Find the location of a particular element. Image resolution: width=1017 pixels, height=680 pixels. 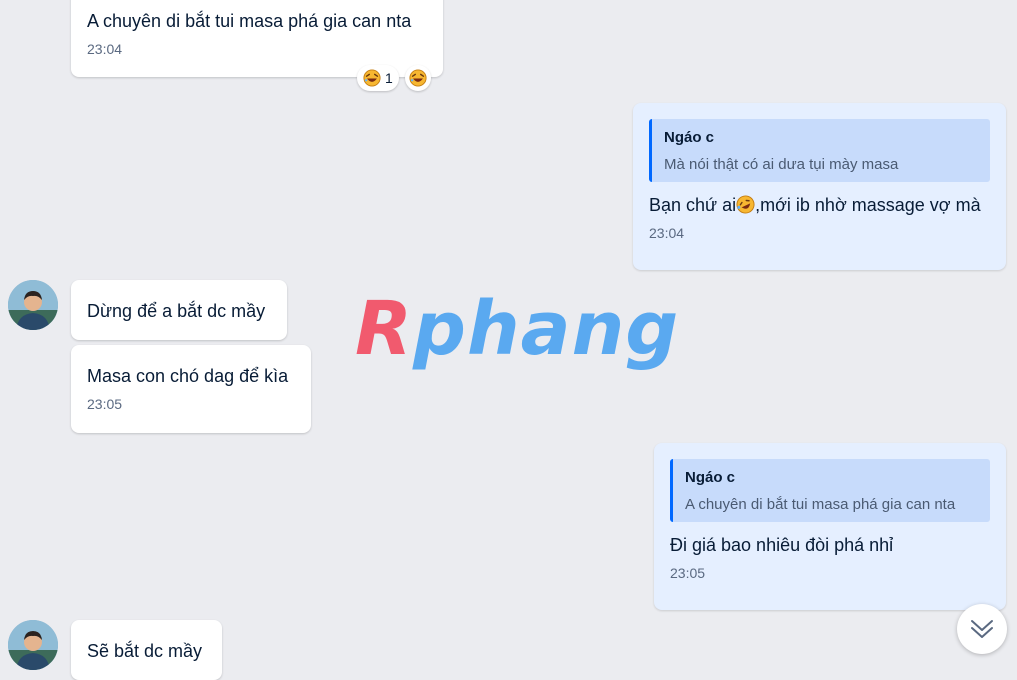

message-text: Bạn chứ ai ,mới ib nhờ massage vợ mà is located at coordinates (819, 205).